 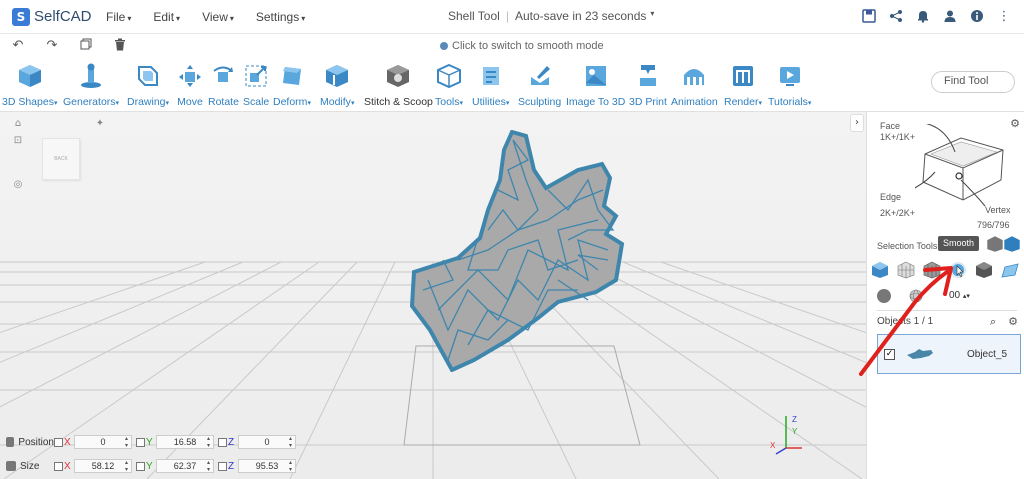 I want to click on size-z-input: 95.53, so click(x=267, y=466).